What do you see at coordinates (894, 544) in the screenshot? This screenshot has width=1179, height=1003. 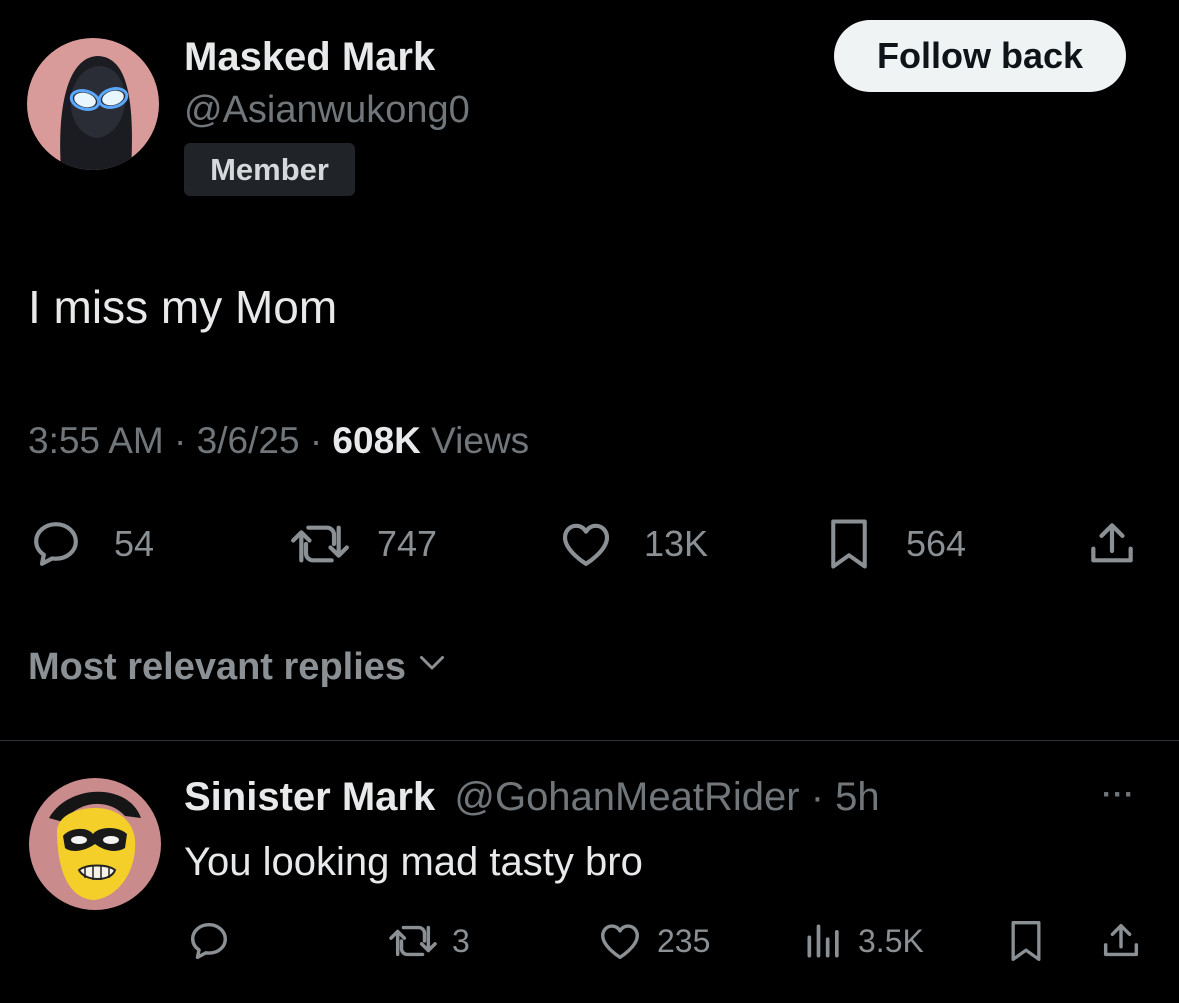 I see `bookmark-action: 564` at bounding box center [894, 544].